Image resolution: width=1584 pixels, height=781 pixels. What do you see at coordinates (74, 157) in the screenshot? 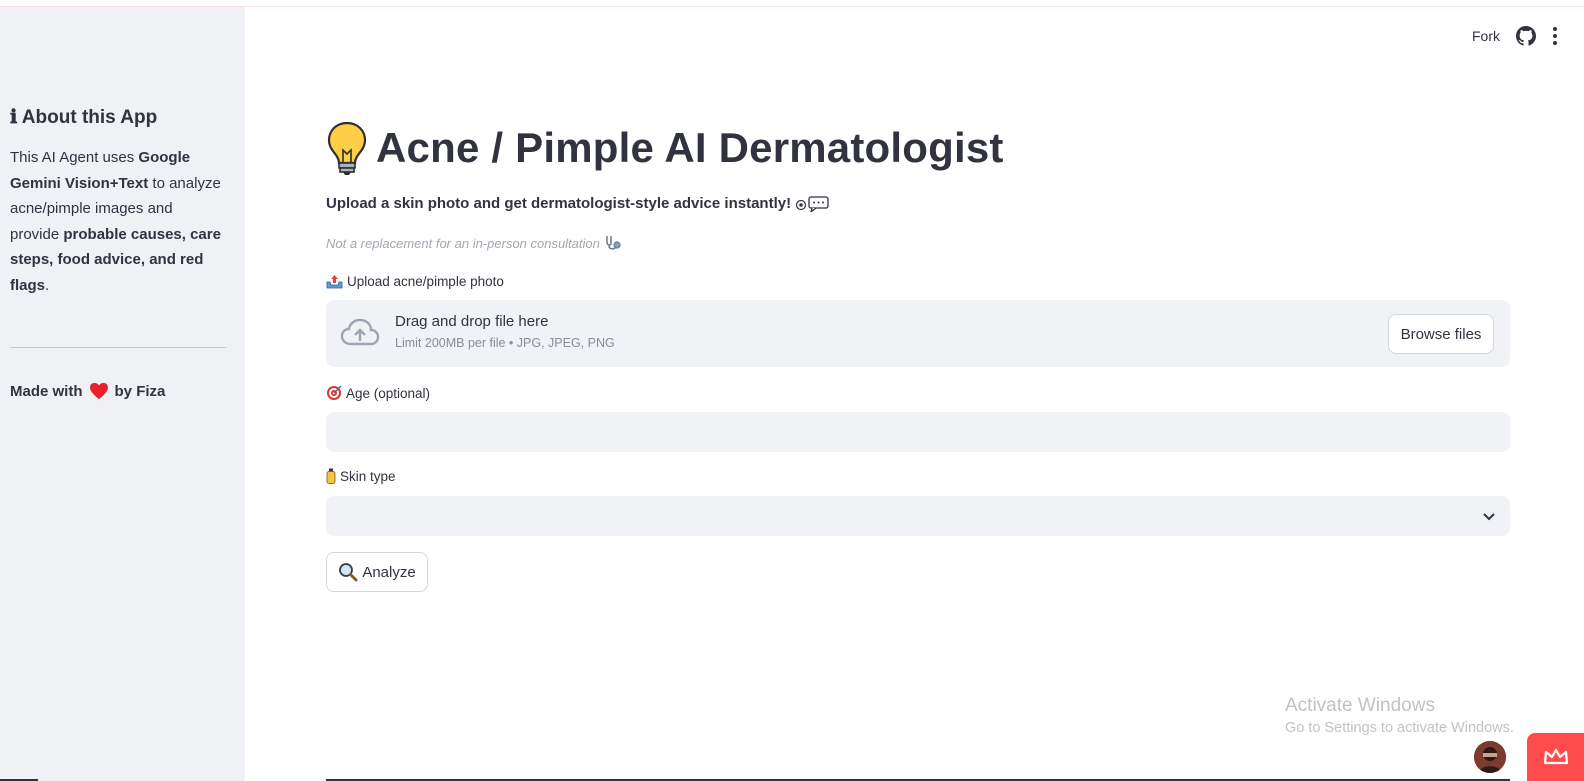
I see `desc-text-1: This AI Agent uses` at bounding box center [74, 157].